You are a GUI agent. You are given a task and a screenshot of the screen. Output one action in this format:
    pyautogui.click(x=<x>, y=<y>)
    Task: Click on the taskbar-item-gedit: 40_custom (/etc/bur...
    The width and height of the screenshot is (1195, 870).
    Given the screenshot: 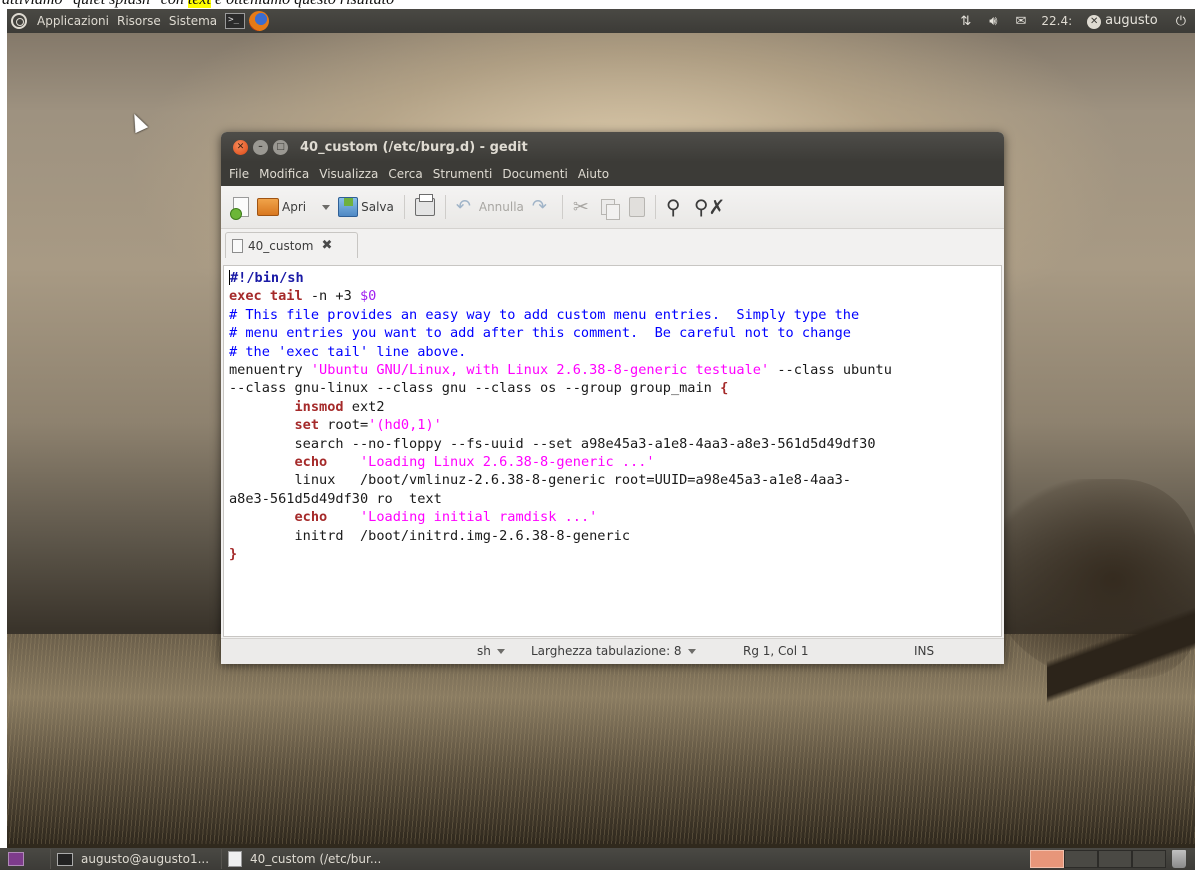 What is the action you would take?
    pyautogui.click(x=304, y=859)
    